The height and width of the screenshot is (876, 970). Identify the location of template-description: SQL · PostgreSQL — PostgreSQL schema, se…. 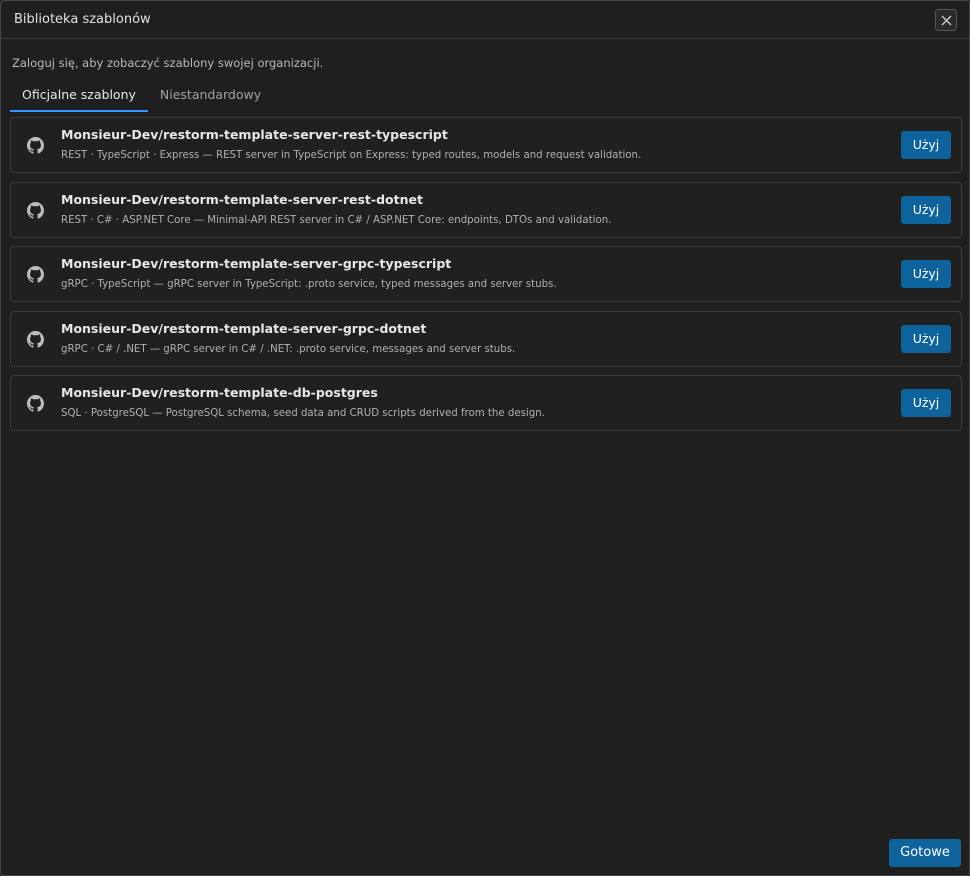
(303, 413).